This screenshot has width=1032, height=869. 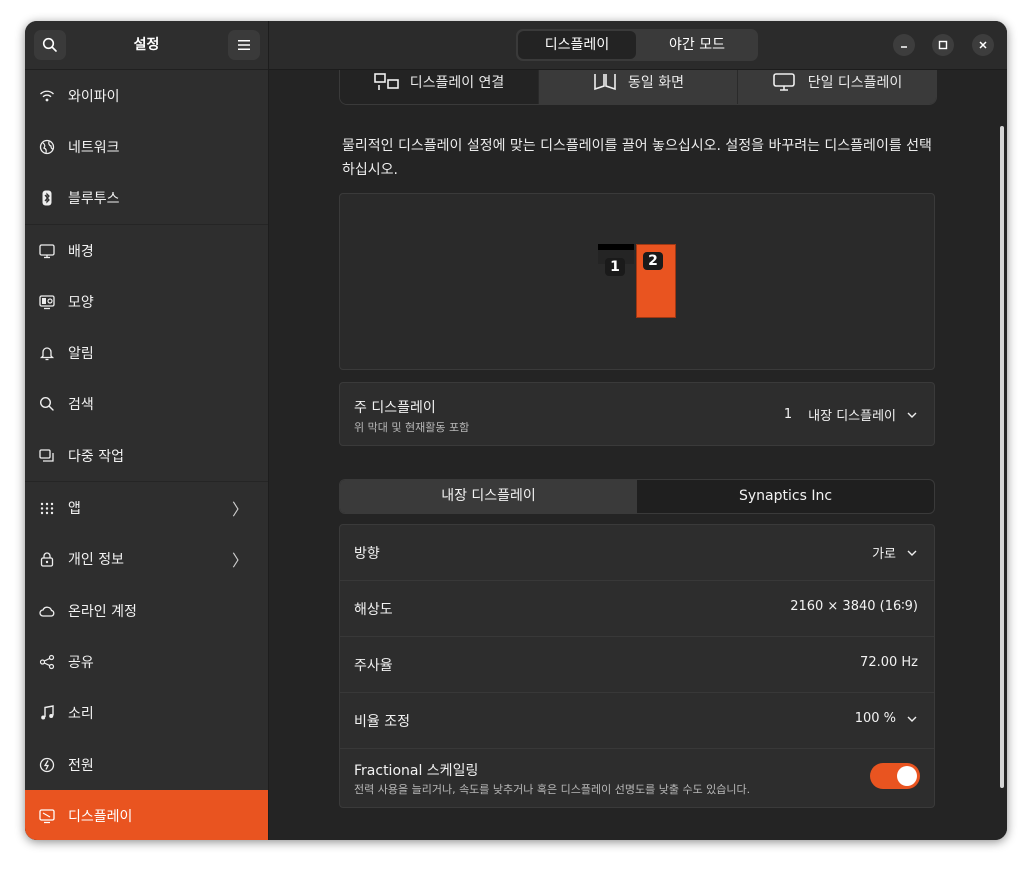 What do you see at coordinates (81, 662) in the screenshot?
I see `sidebar-item-label: 공유` at bounding box center [81, 662].